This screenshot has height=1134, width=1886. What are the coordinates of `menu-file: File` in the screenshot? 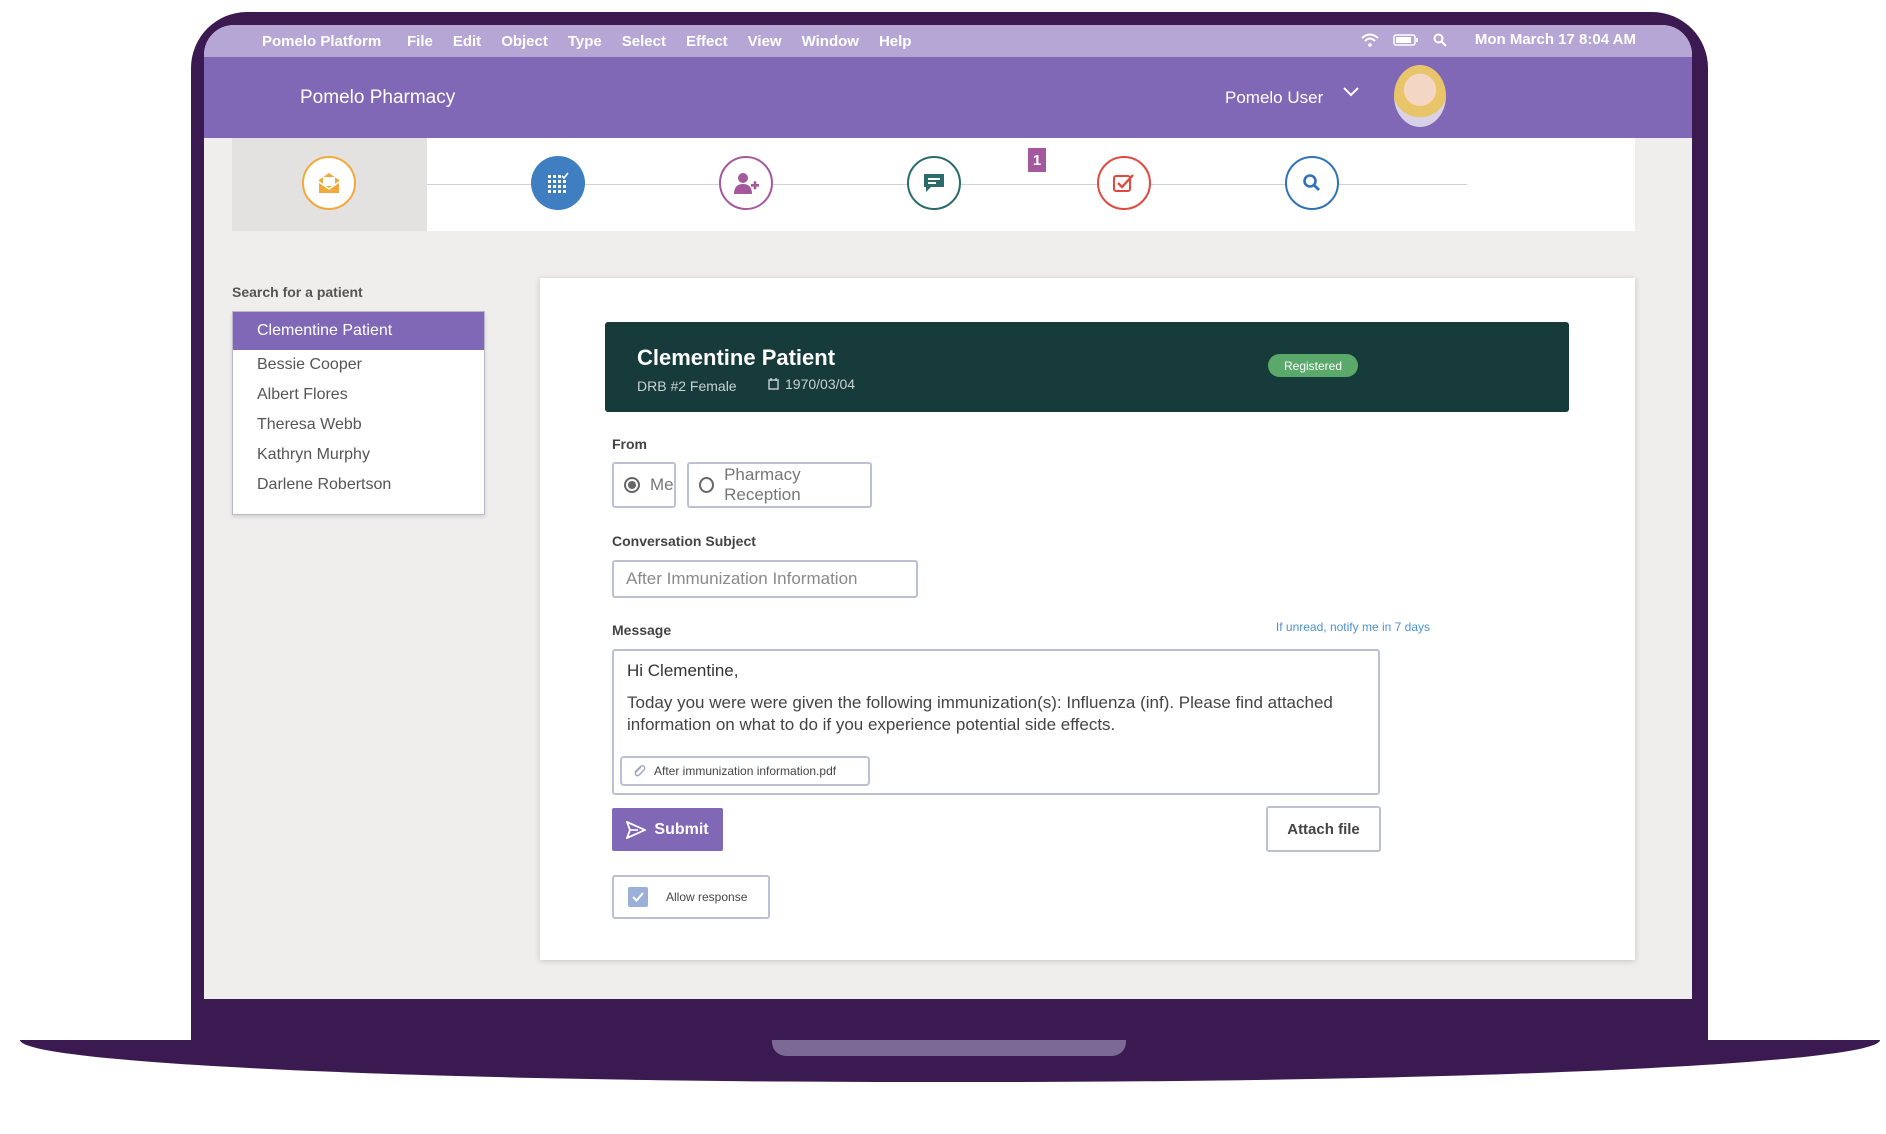 It's located at (420, 41).